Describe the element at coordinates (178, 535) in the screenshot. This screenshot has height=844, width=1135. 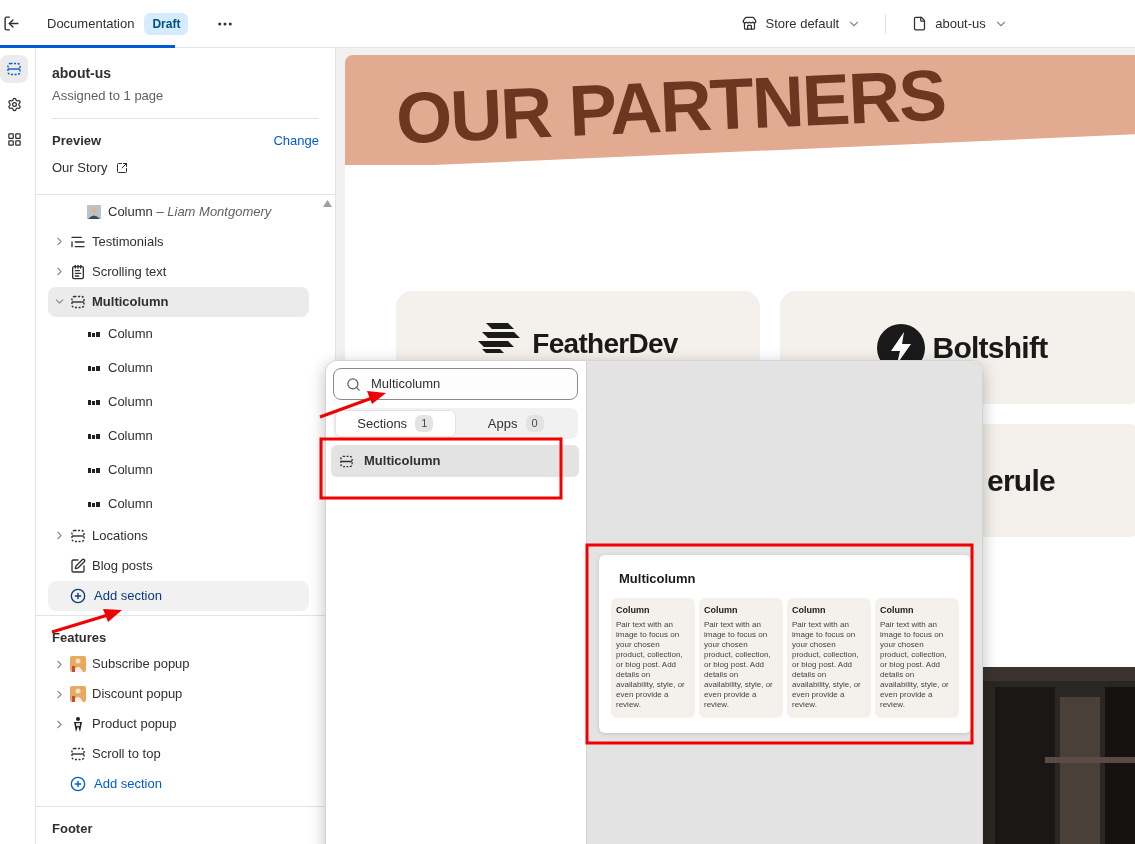
I see `tree-item: Locations` at that location.